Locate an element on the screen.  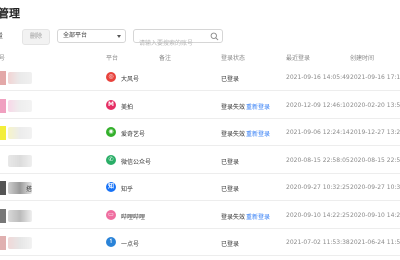
header-status: 登录状态 is located at coordinates (233, 58).